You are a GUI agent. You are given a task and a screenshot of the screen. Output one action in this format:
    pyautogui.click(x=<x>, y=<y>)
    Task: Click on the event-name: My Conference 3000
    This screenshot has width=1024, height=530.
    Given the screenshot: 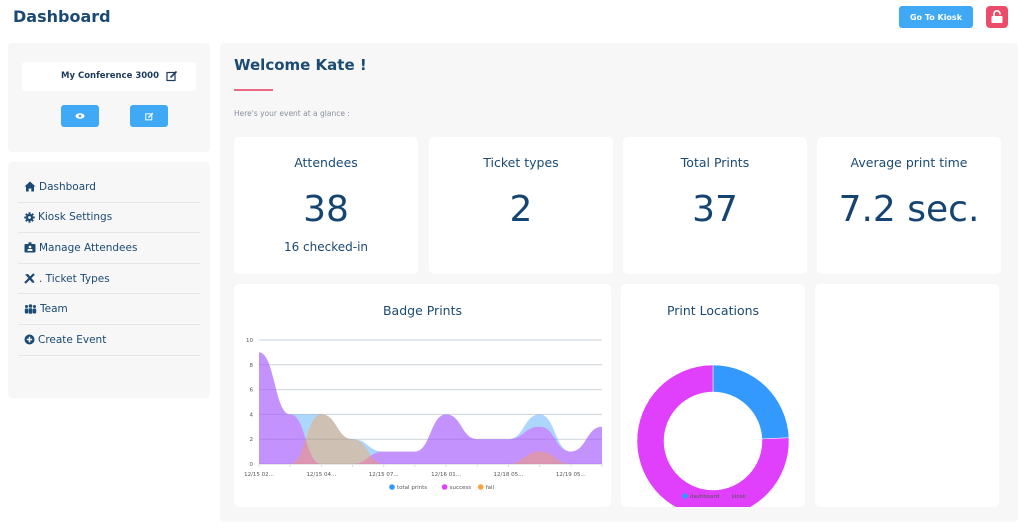 What is the action you would take?
    pyautogui.click(x=110, y=76)
    